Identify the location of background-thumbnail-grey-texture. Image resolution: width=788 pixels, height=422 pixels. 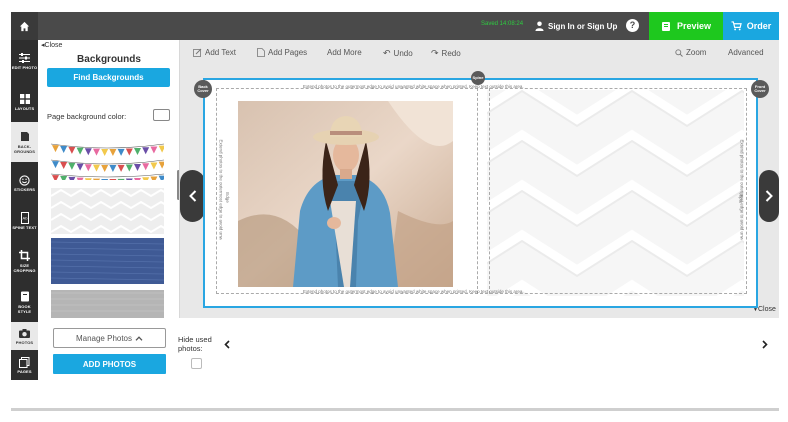
(107, 304).